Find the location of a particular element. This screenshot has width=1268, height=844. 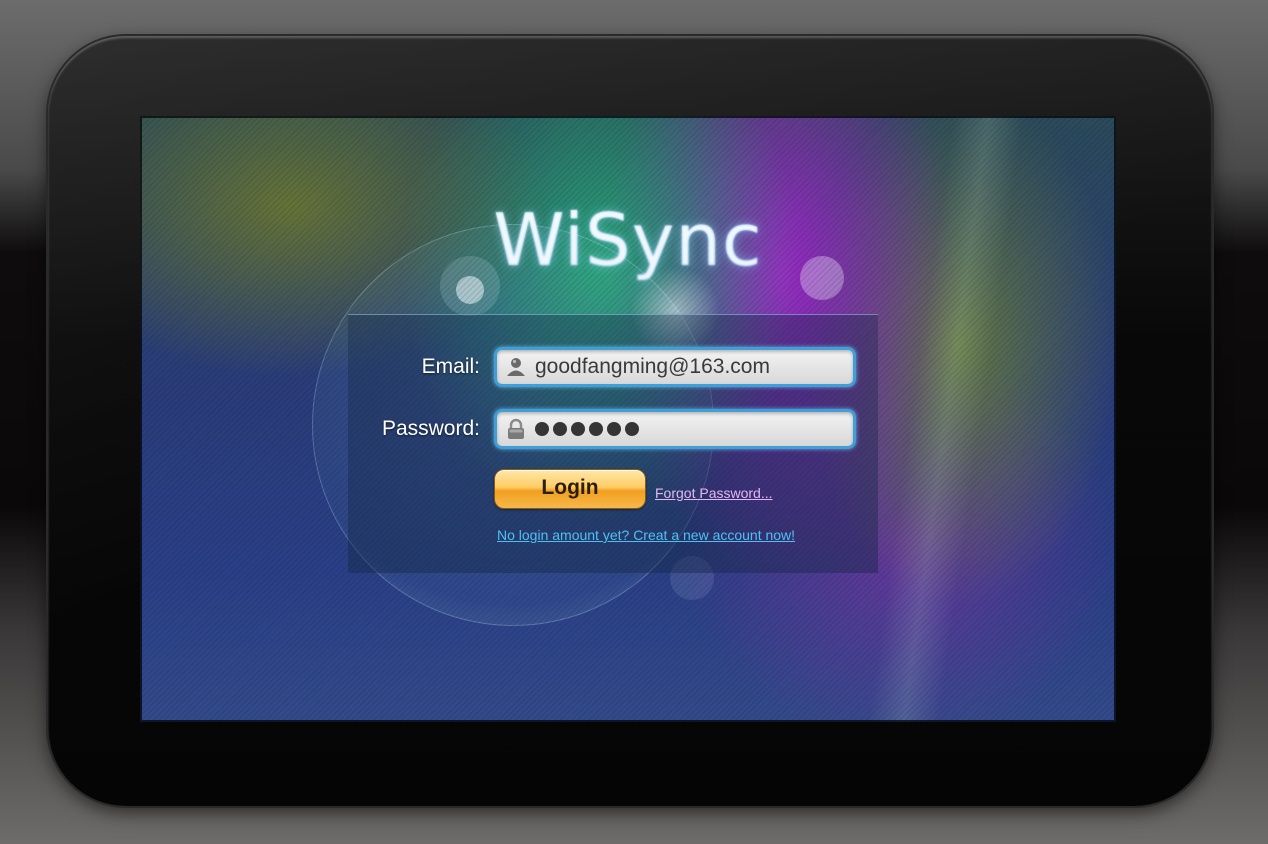

password-field is located at coordinates (675, 429).